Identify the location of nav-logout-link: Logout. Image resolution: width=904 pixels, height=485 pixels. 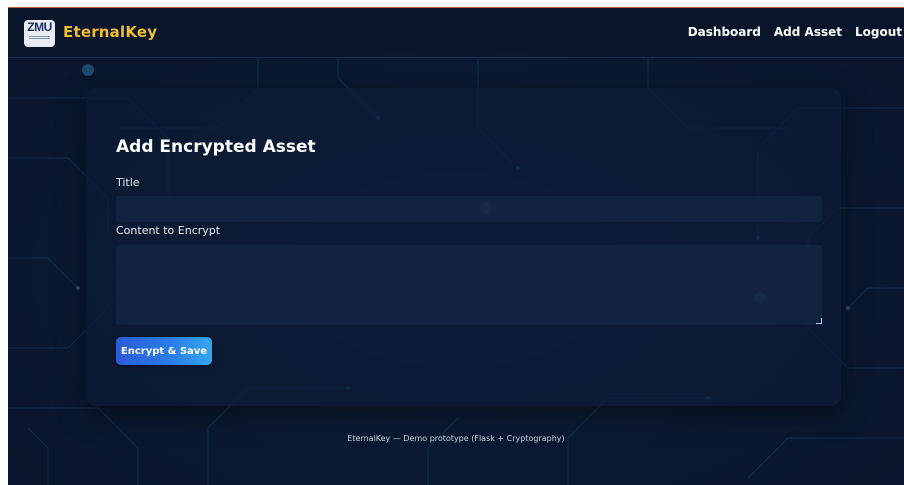
(878, 32).